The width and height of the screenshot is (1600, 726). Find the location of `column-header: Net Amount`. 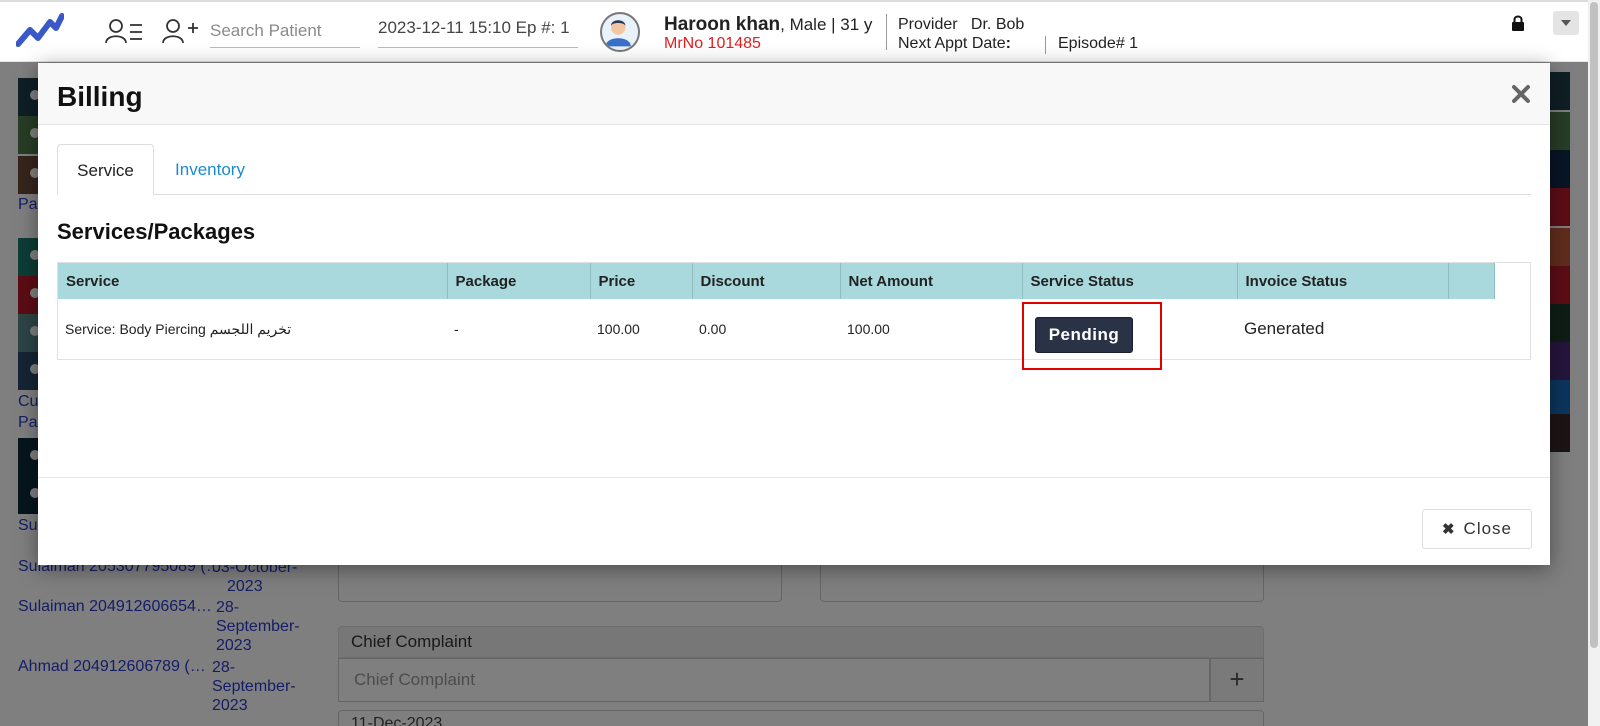

column-header: Net Amount is located at coordinates (931, 281).